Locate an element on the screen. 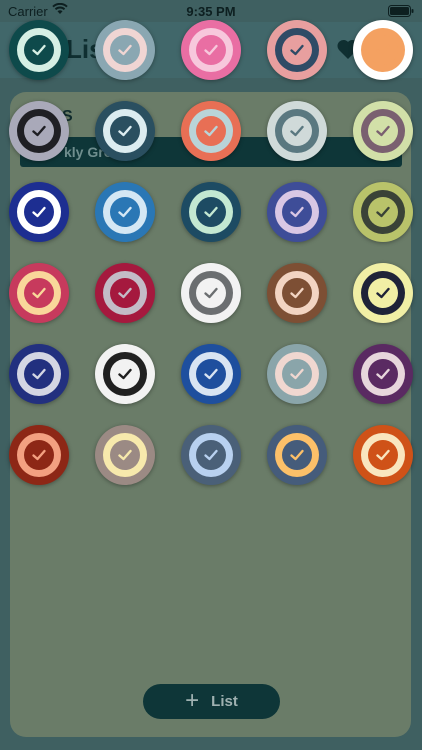 The image size is (422, 750). plus-icon: + is located at coordinates (192, 700).